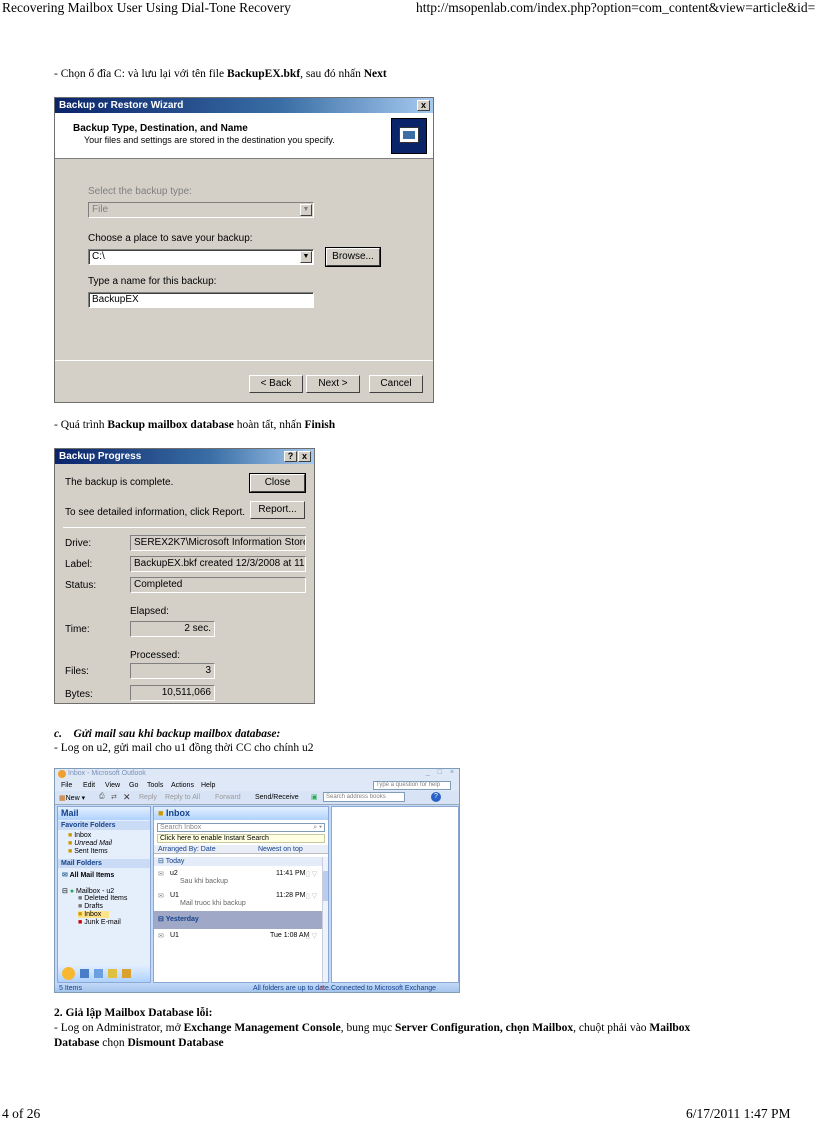  I want to click on menu-view: View, so click(112, 785).